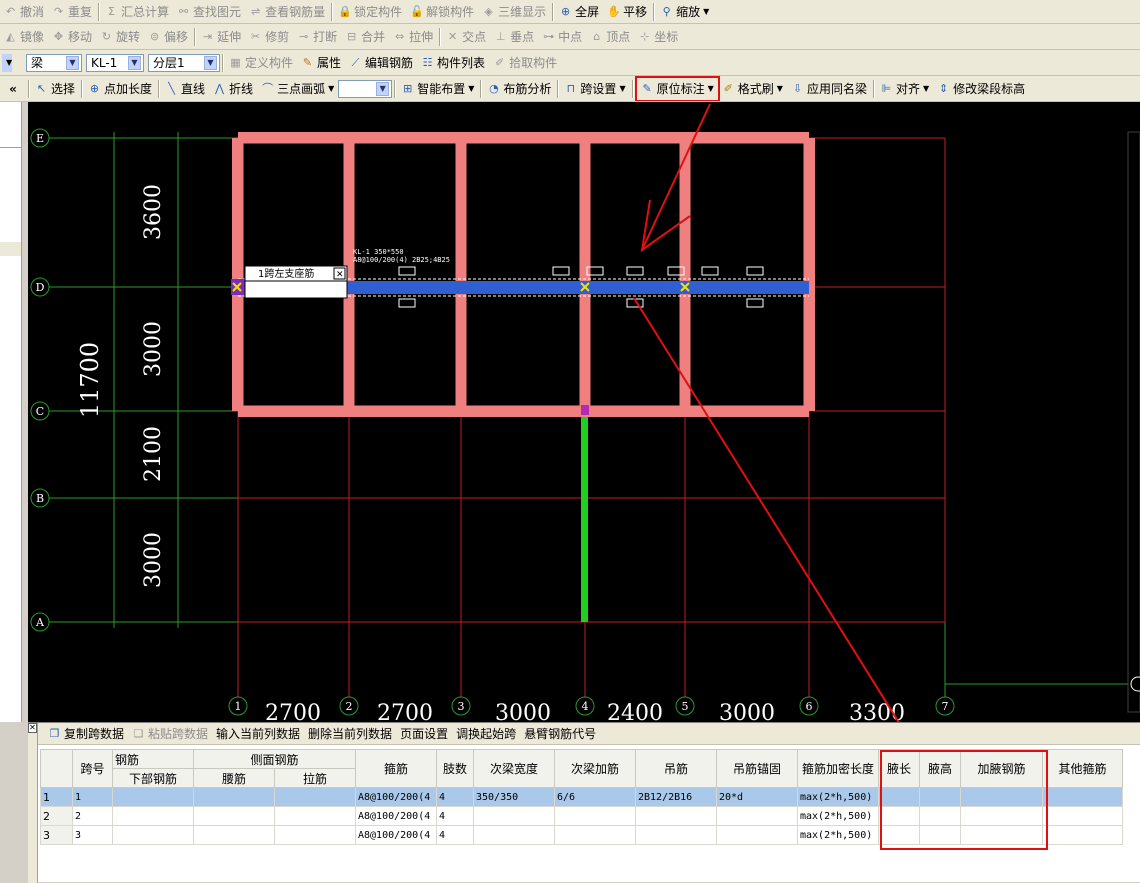 The height and width of the screenshot is (883, 1140). Describe the element at coordinates (381, 63) in the screenshot. I see `edit-rebar-button: ⟋ 编辑钢筋` at that location.